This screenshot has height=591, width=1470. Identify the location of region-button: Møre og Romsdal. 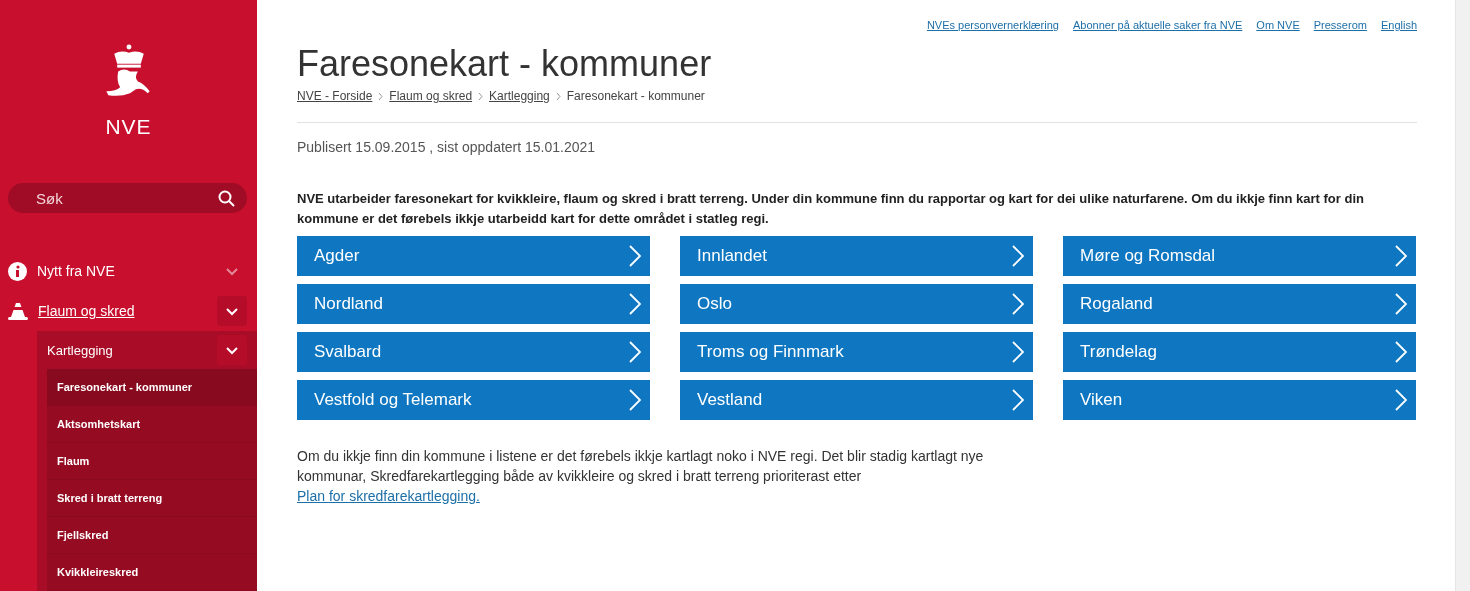
(1239, 256).